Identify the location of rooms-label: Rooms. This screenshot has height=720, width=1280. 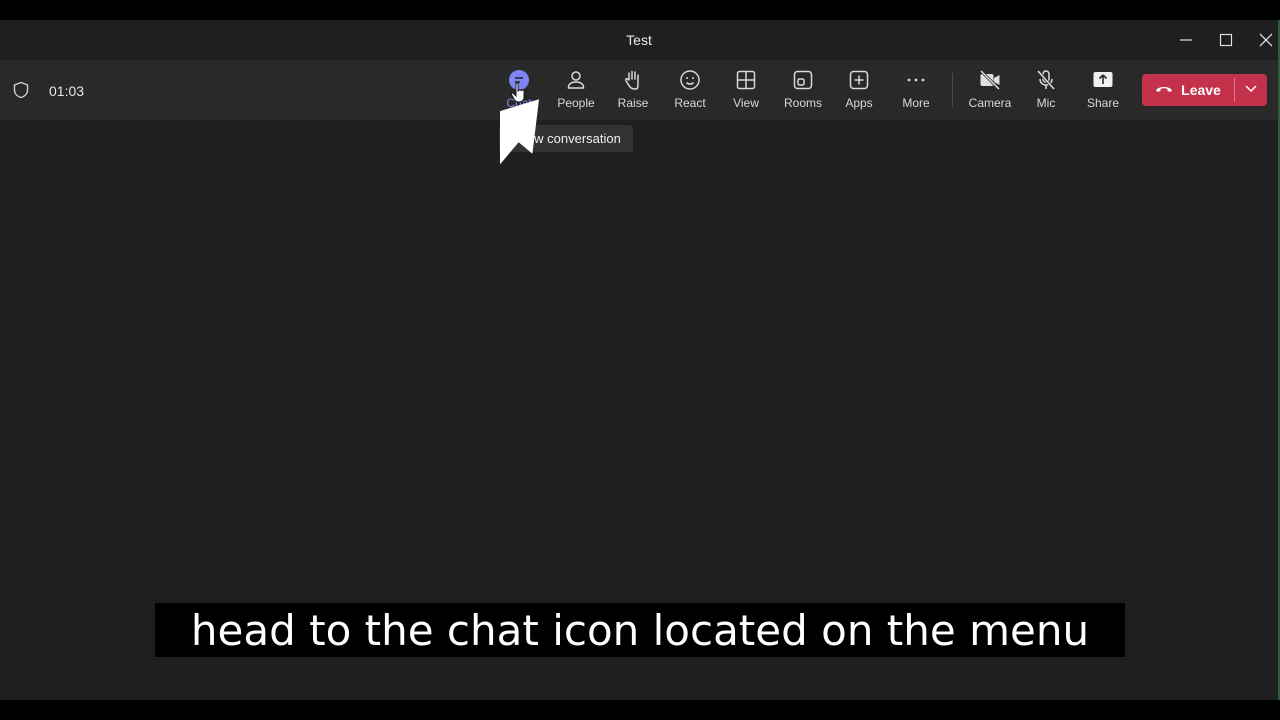
(802, 103).